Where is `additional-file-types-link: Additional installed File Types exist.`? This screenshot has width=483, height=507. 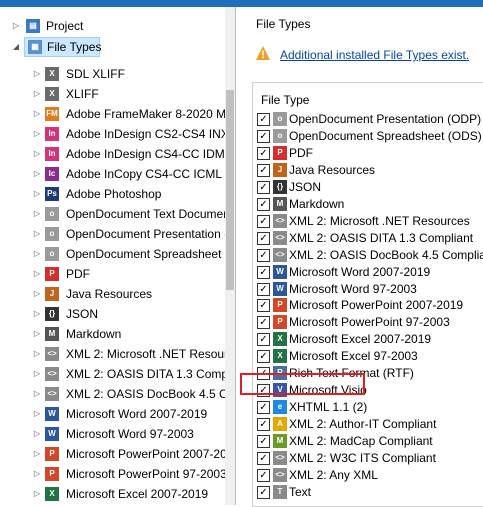 additional-file-types-link: Additional installed File Types exist. is located at coordinates (374, 55).